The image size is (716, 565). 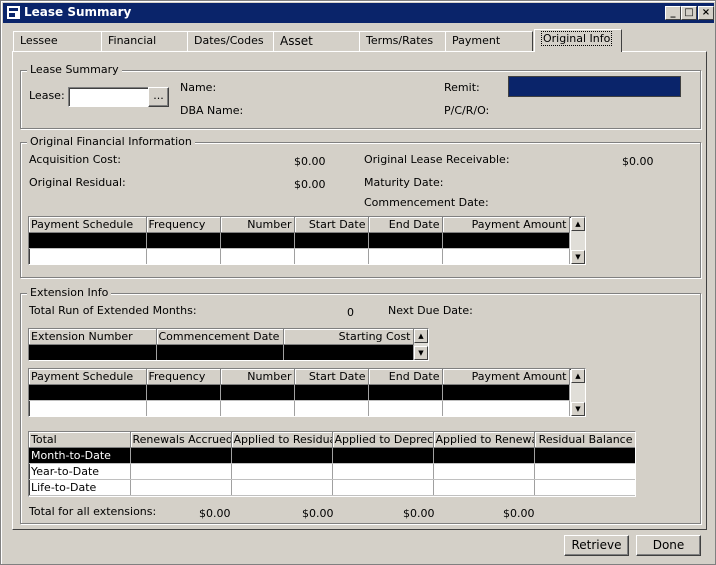 What do you see at coordinates (332, 455) in the screenshot?
I see `table-row: Month-to-Date` at bounding box center [332, 455].